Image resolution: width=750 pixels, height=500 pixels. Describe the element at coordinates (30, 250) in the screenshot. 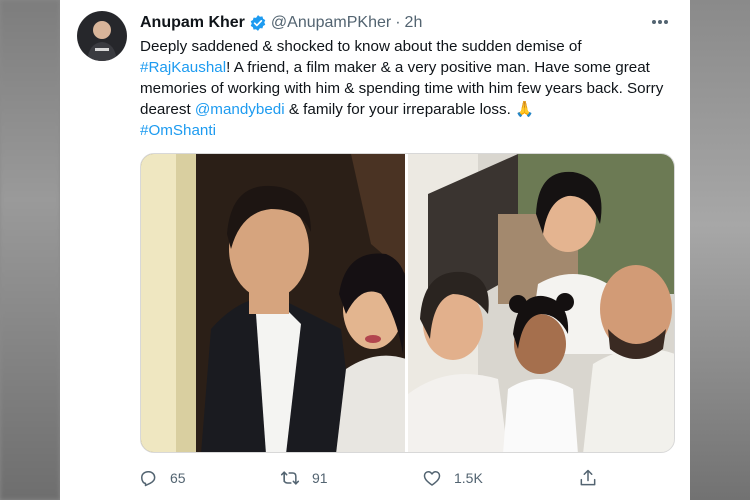

I see `background-left` at that location.